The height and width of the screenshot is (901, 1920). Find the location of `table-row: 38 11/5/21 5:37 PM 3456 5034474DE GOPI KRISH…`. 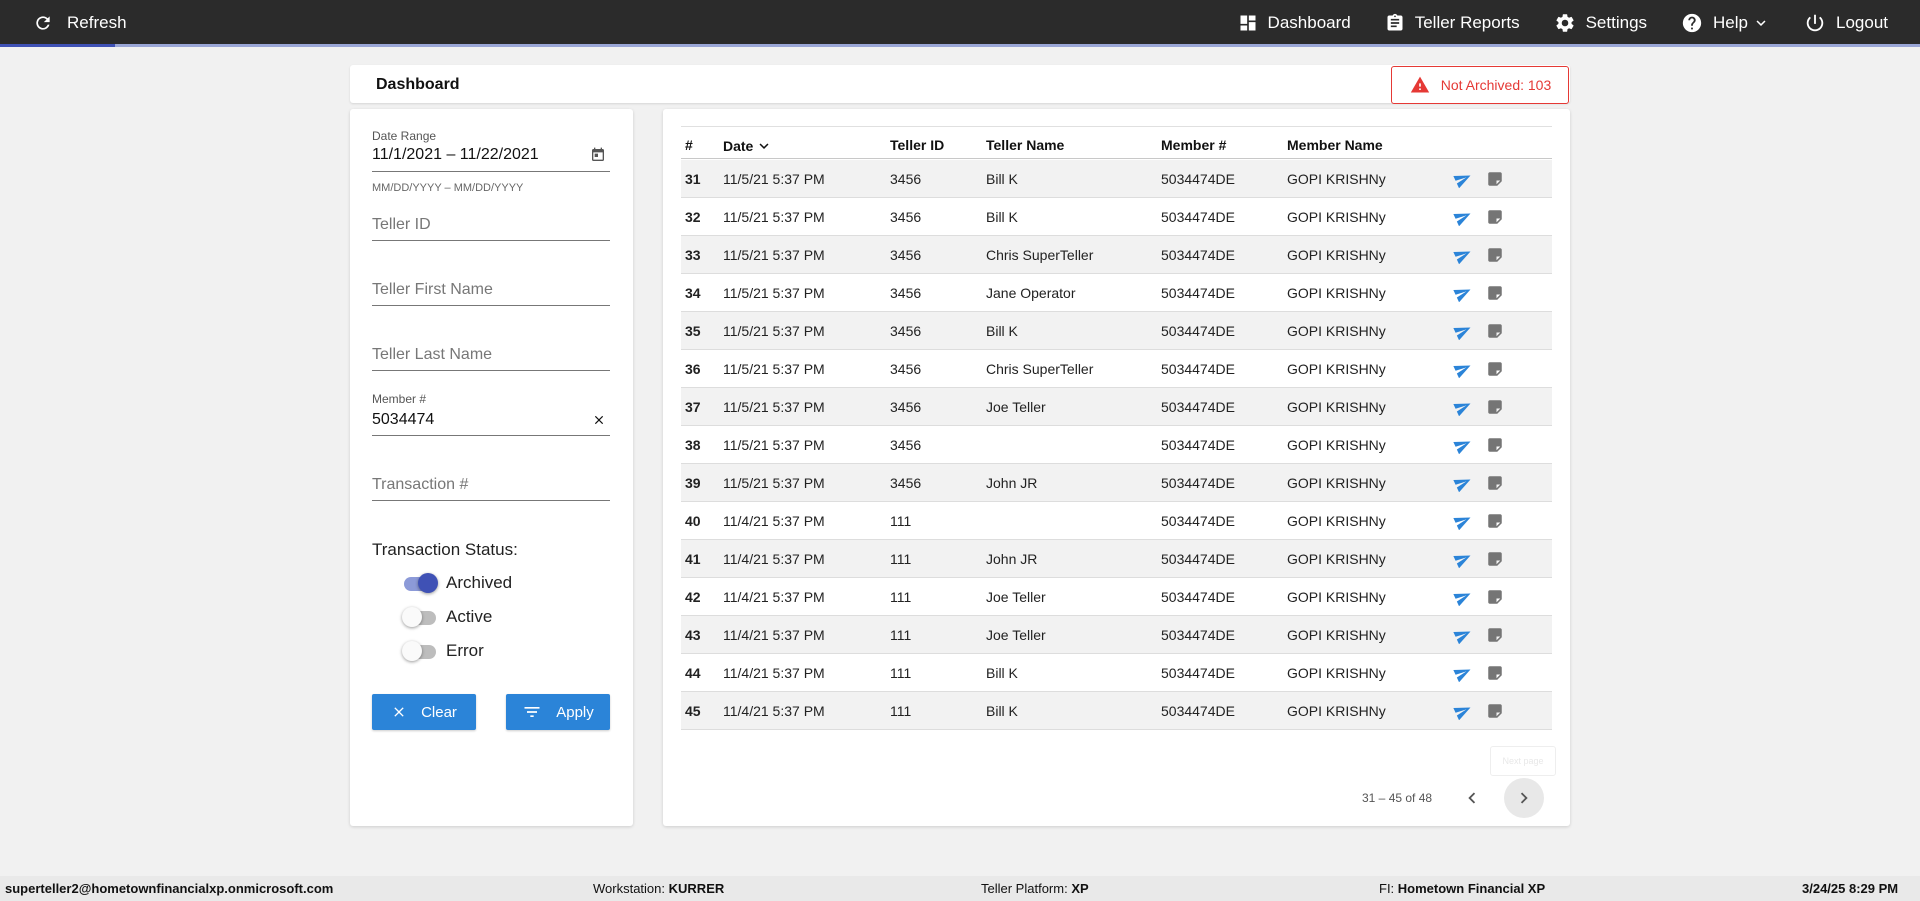

table-row: 38 11/5/21 5:37 PM 3456 5034474DE GOPI KRISH… is located at coordinates (1116, 445).